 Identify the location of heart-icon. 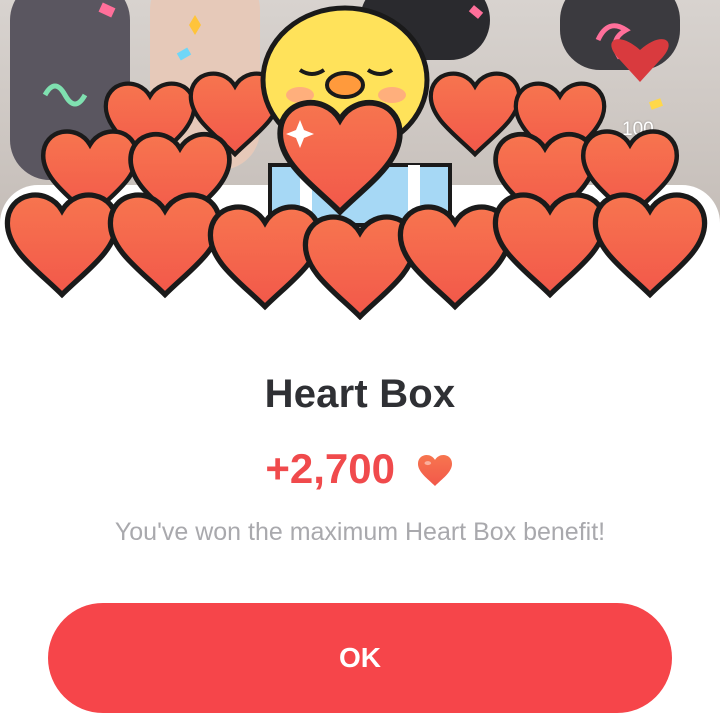
(434, 470).